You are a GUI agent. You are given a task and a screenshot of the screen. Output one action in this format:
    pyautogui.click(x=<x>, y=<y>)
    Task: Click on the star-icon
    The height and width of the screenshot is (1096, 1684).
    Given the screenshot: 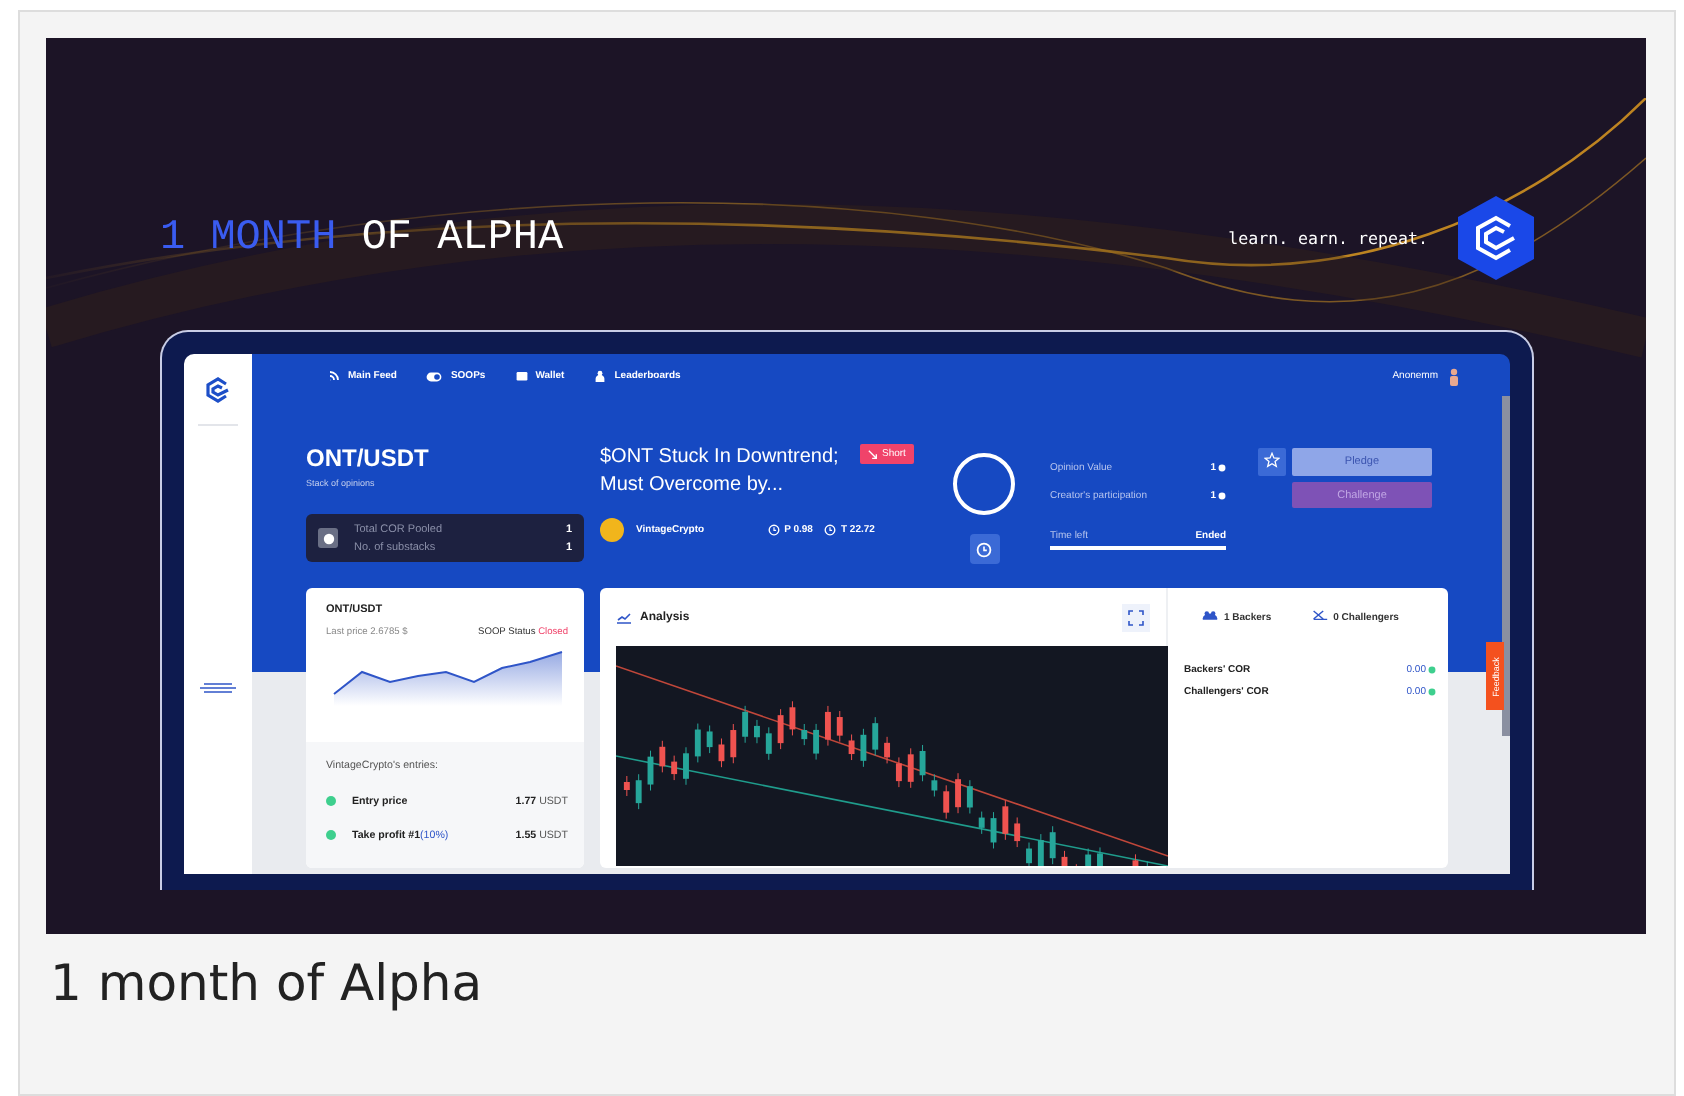 What is the action you would take?
    pyautogui.click(x=1272, y=460)
    